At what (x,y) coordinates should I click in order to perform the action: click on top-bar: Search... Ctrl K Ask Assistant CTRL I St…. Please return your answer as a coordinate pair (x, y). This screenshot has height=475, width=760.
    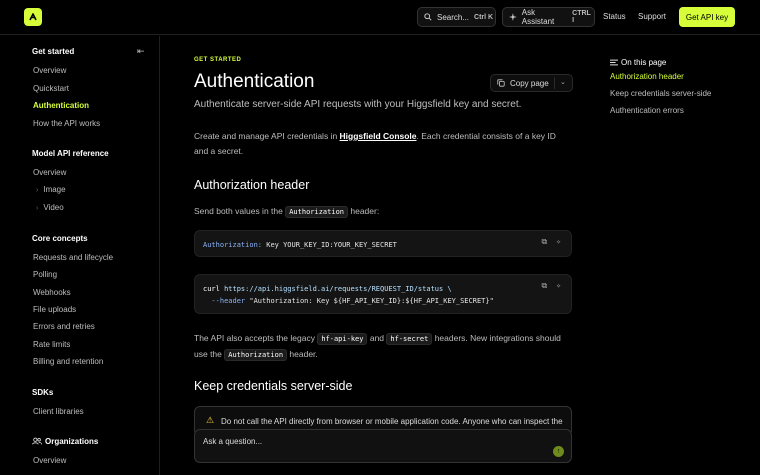
    Looking at the image, I should click on (380, 17).